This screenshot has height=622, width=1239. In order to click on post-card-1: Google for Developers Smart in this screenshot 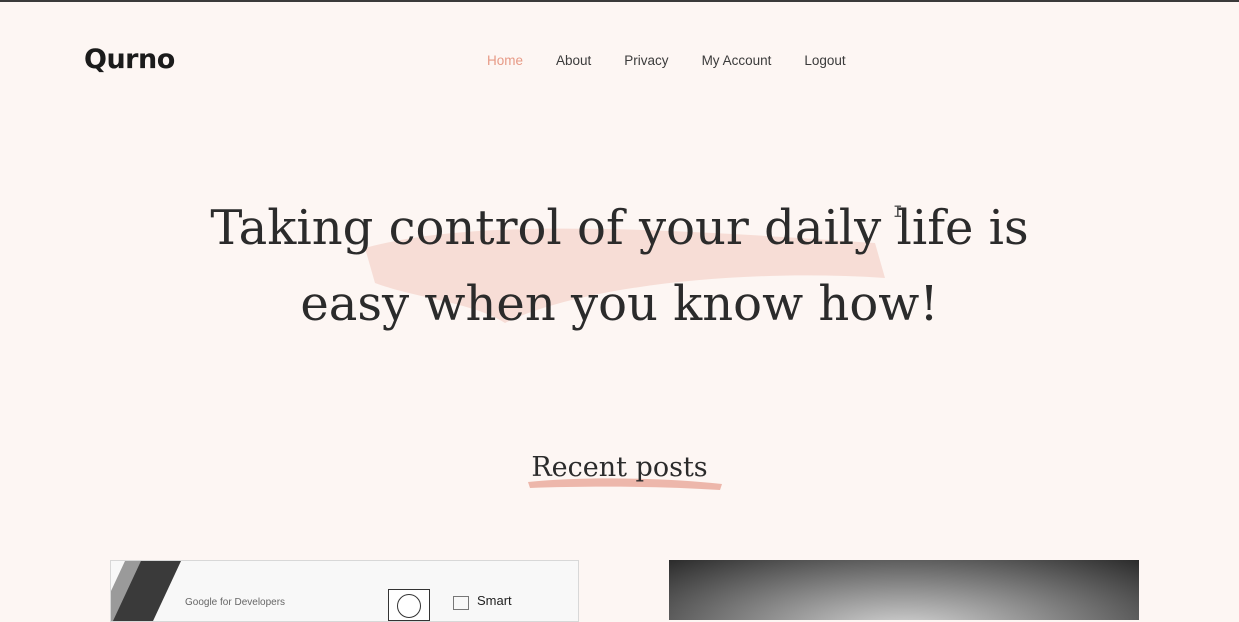, I will do `click(344, 591)`.